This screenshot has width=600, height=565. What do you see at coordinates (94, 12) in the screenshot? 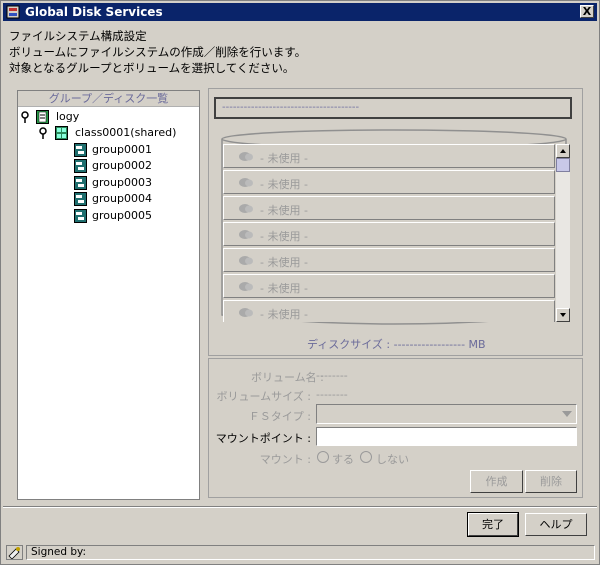
I see `window-title: Global Disk Services` at bounding box center [94, 12].